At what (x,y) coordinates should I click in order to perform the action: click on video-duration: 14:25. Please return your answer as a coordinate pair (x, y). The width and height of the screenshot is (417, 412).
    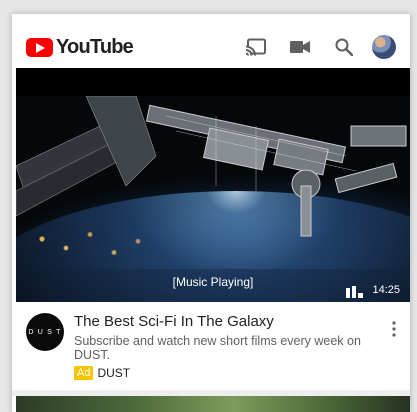
    Looking at the image, I should click on (386, 290).